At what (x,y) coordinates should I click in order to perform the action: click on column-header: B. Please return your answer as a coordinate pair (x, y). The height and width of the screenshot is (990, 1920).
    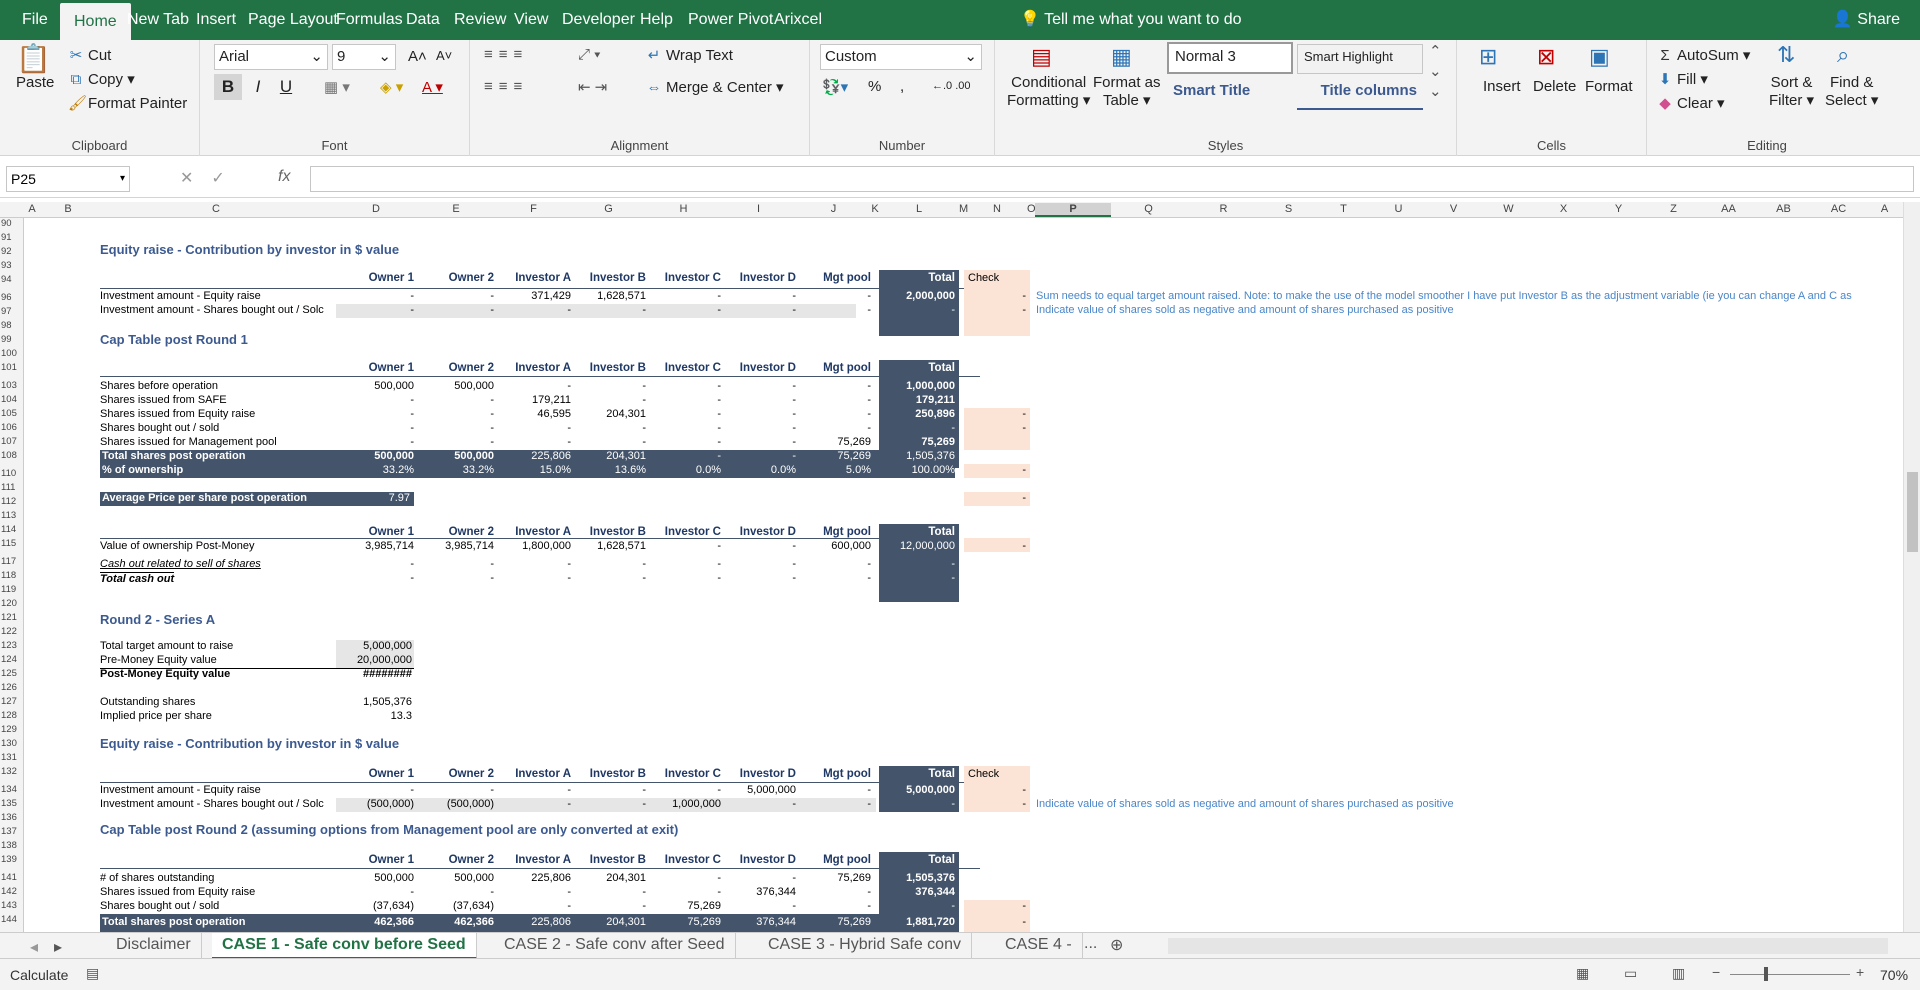
    Looking at the image, I should click on (68, 209).